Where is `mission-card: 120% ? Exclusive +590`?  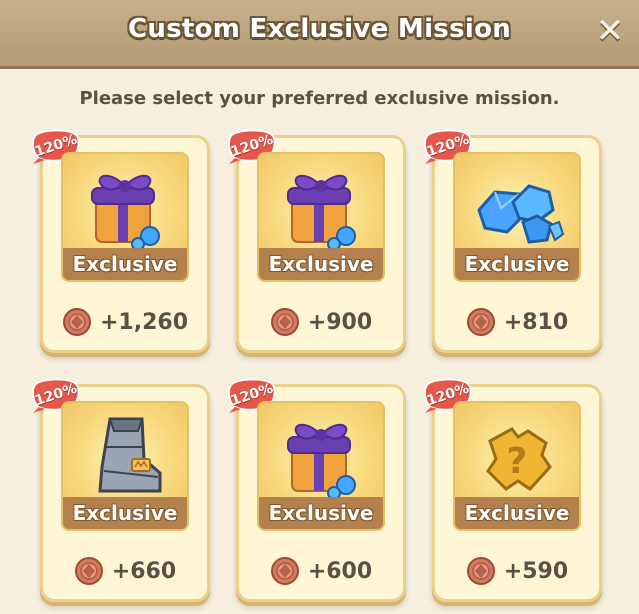 mission-card: 120% ? Exclusive +590 is located at coordinates (512, 490).